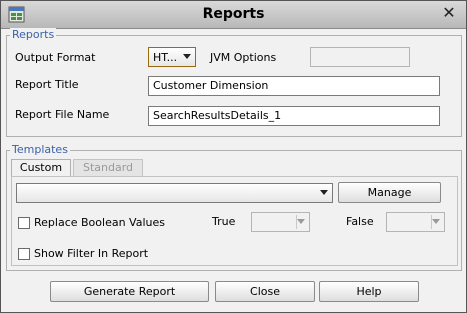 This screenshot has width=467, height=313. What do you see at coordinates (224, 221) in the screenshot?
I see `true-label: True` at bounding box center [224, 221].